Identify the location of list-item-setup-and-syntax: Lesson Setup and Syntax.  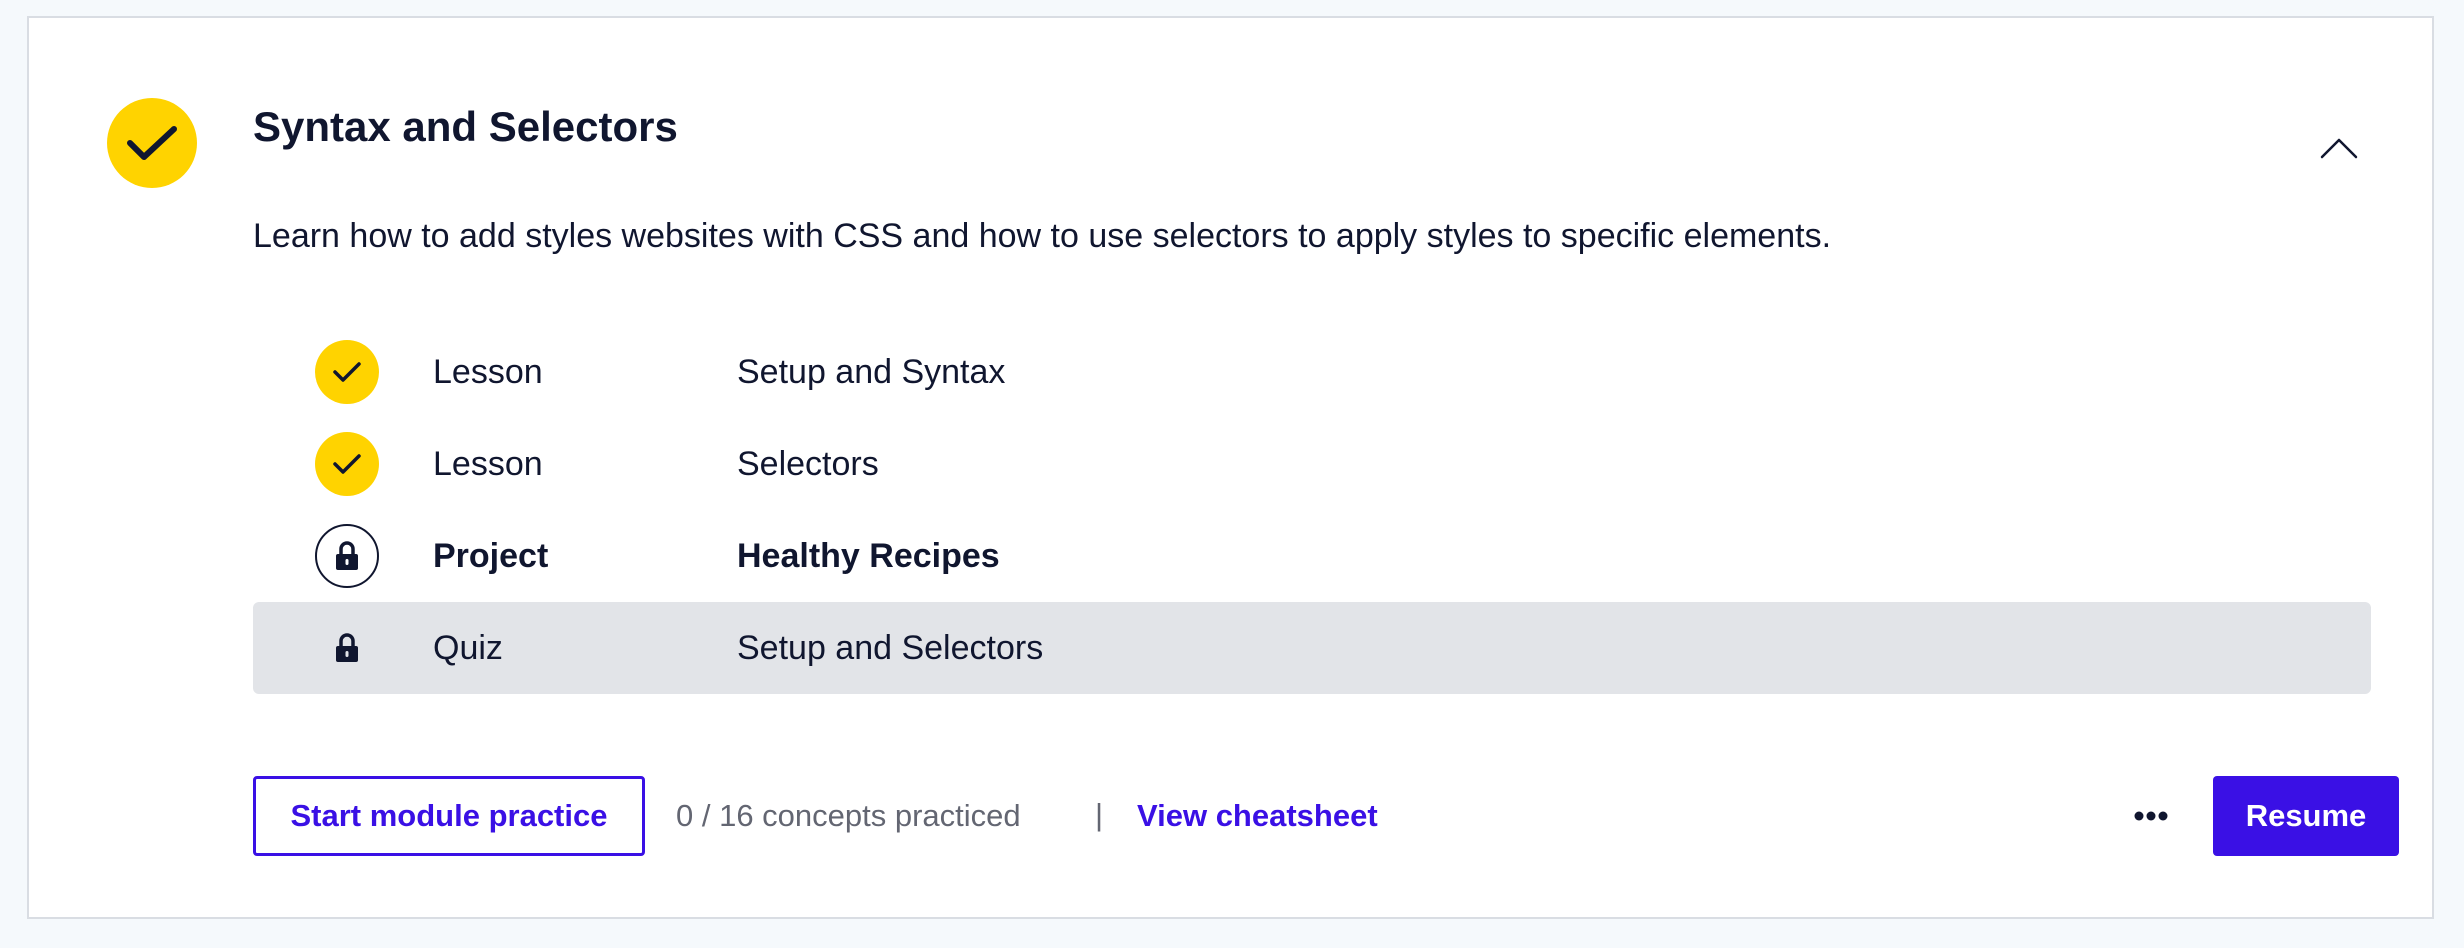
(1312, 372).